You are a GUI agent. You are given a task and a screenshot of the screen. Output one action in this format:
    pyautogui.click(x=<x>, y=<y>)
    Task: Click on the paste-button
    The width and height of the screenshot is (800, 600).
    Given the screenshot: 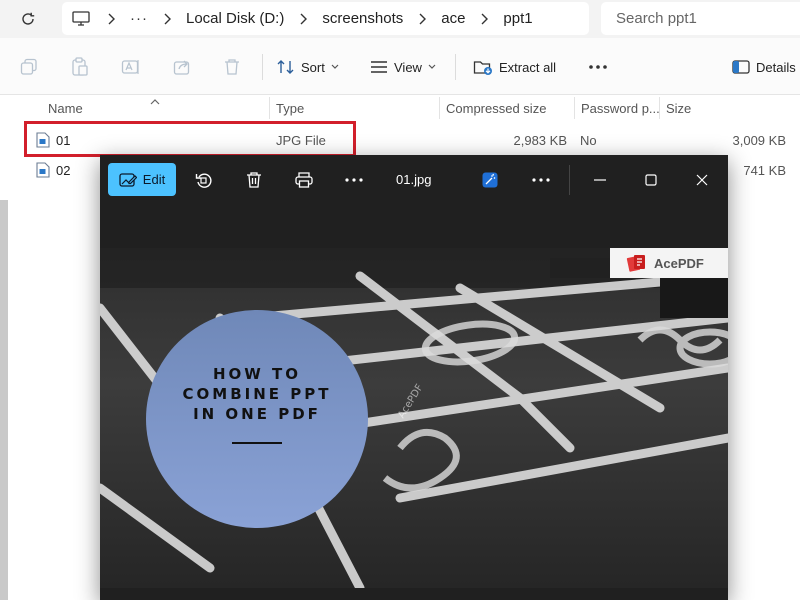 What is the action you would take?
    pyautogui.click(x=80, y=67)
    